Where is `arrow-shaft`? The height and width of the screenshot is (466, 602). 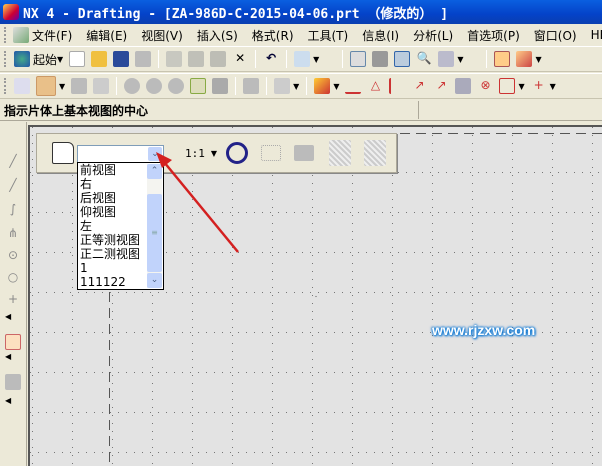
arrow-shaft is located at coordinates (201, 207).